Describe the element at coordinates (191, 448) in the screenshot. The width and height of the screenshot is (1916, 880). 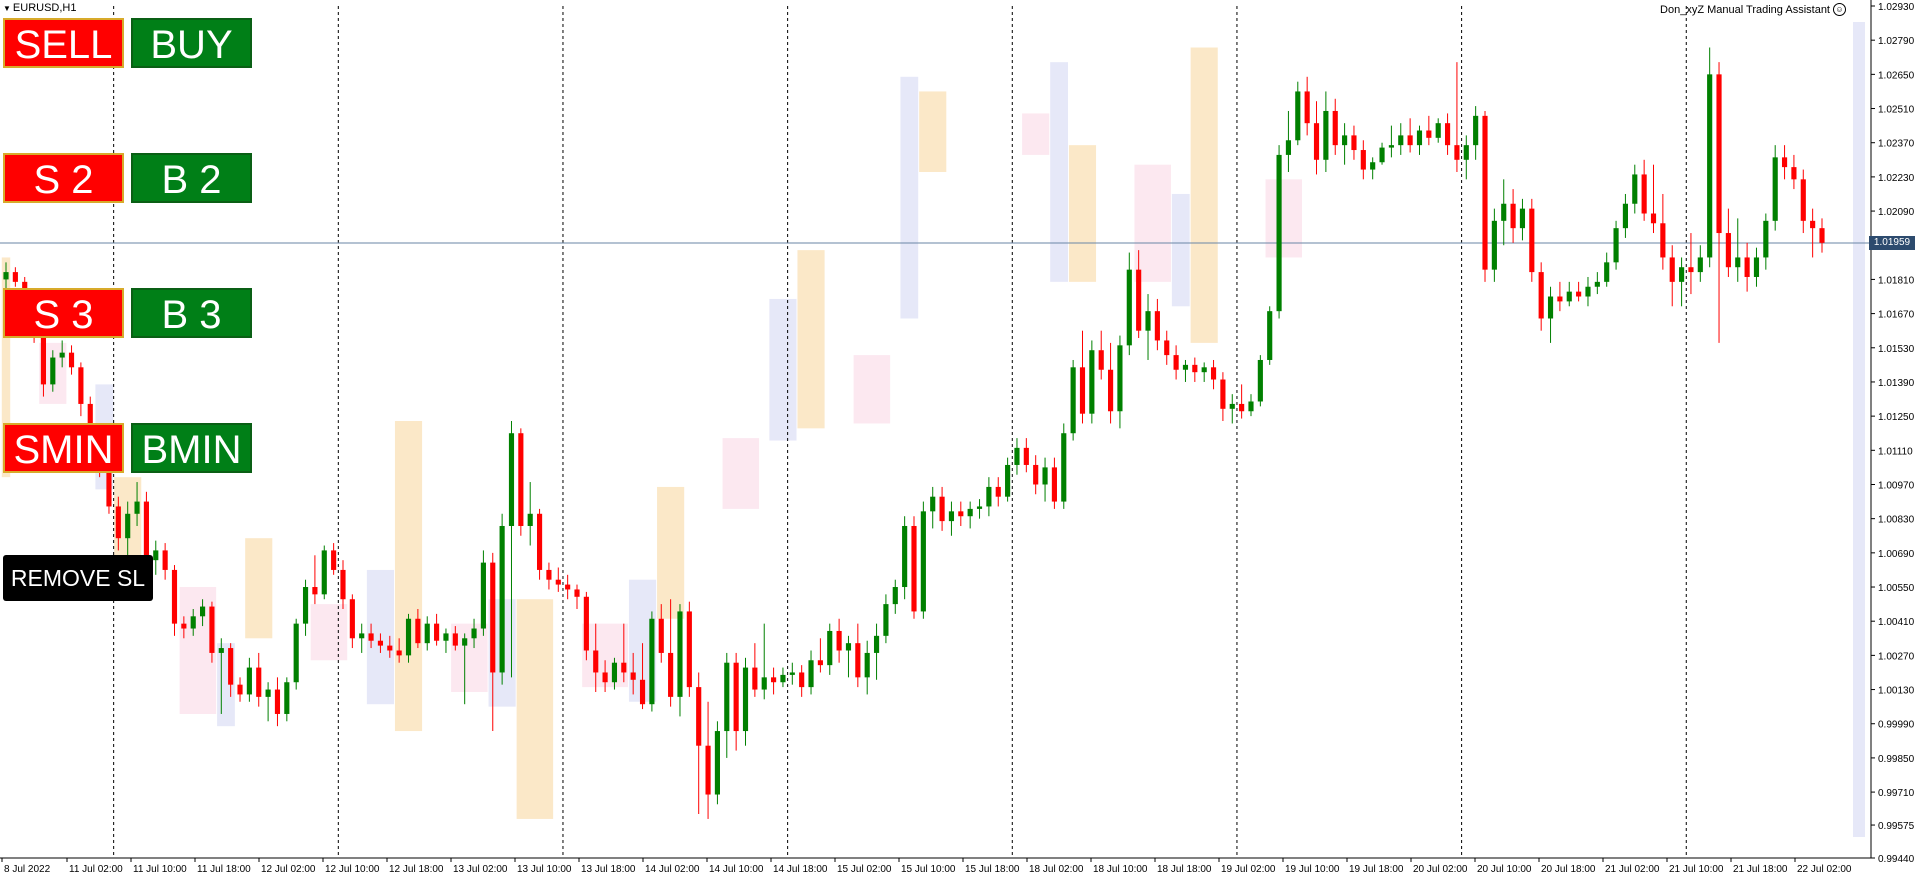
I see `buy-min-button: BMIN` at that location.